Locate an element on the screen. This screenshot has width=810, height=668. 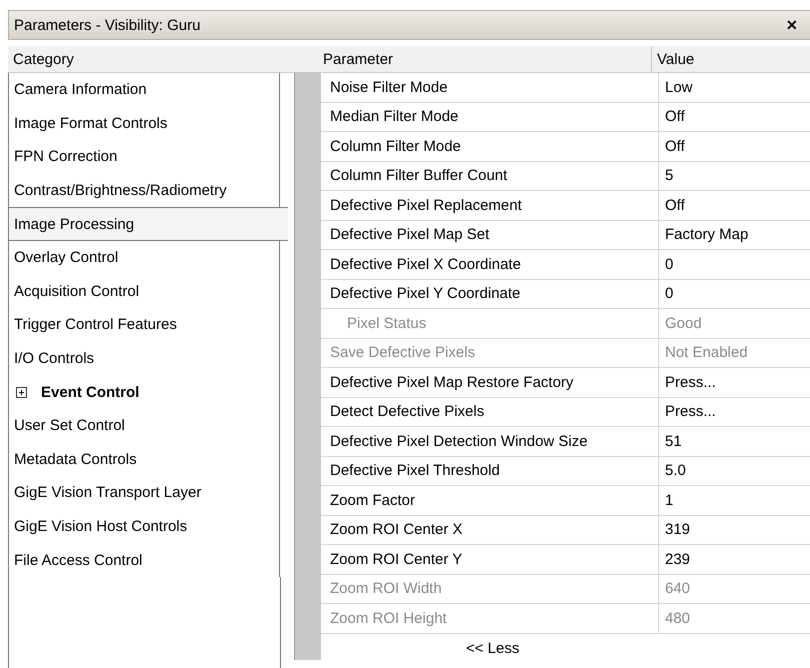
parameter-value: Good is located at coordinates (683, 324).